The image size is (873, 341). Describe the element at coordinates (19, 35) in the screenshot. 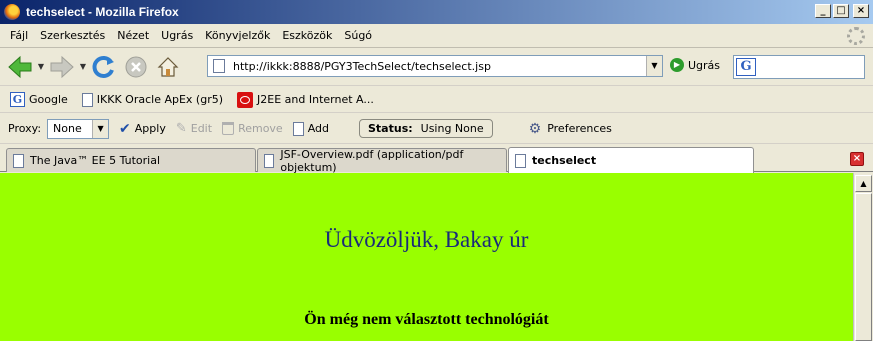

I see `menu-file: Fájl` at that location.